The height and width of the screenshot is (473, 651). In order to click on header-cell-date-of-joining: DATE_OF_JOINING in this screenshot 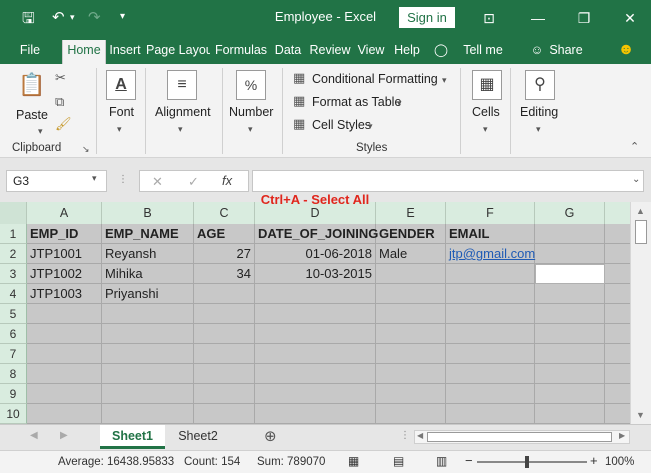, I will do `click(316, 234)`.